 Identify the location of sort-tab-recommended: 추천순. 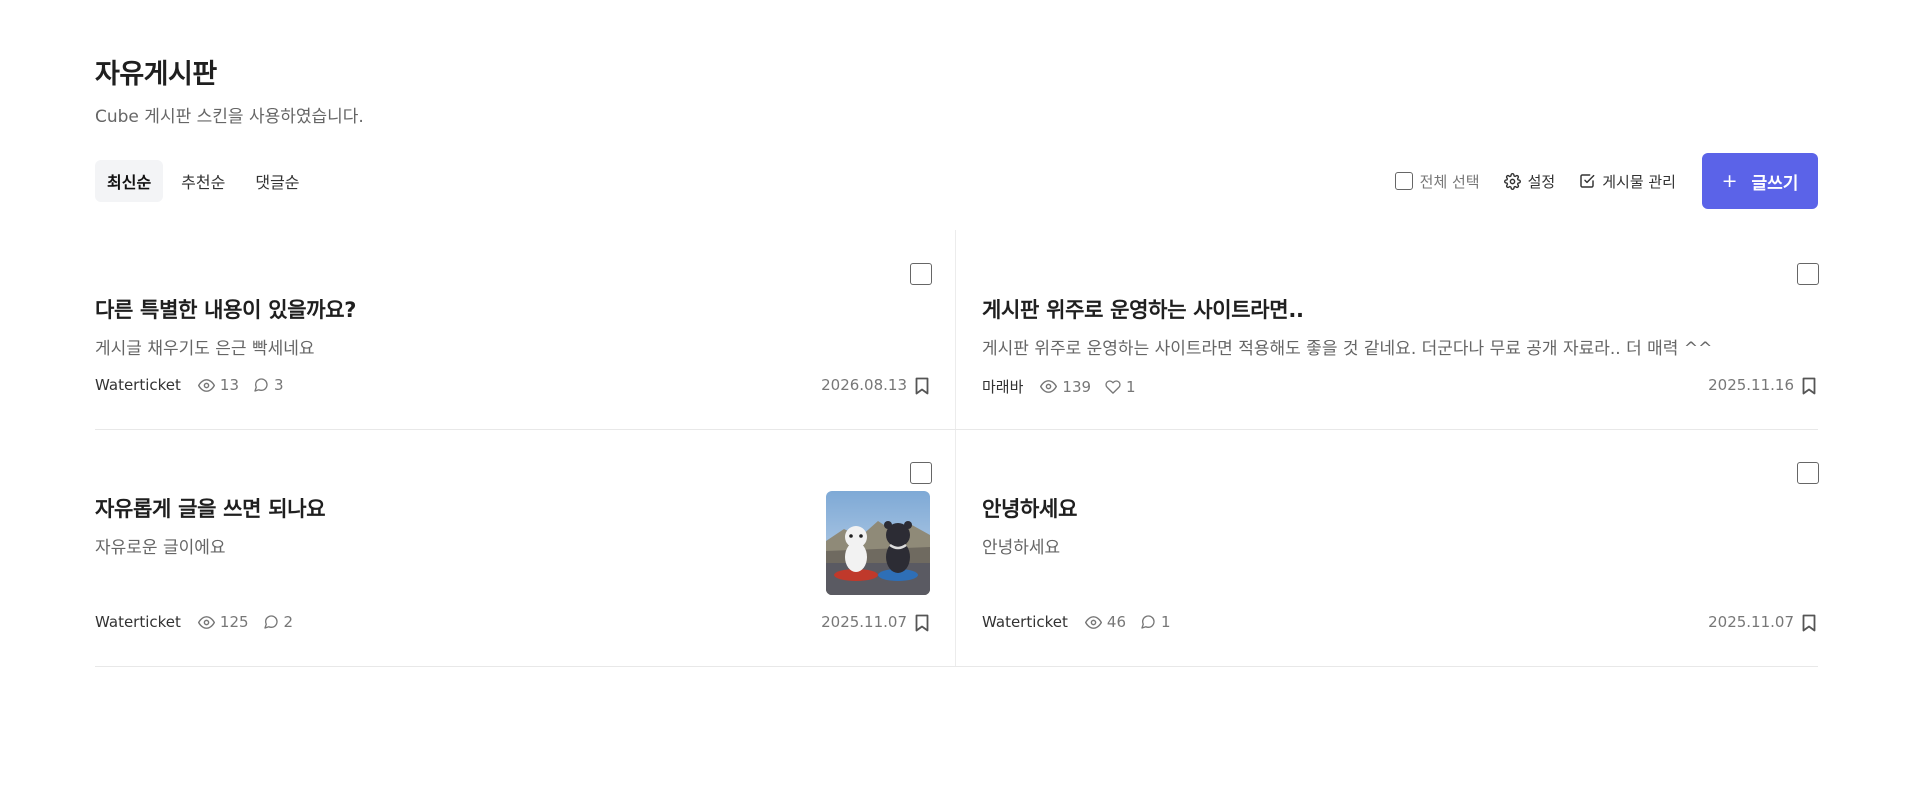
(203, 181).